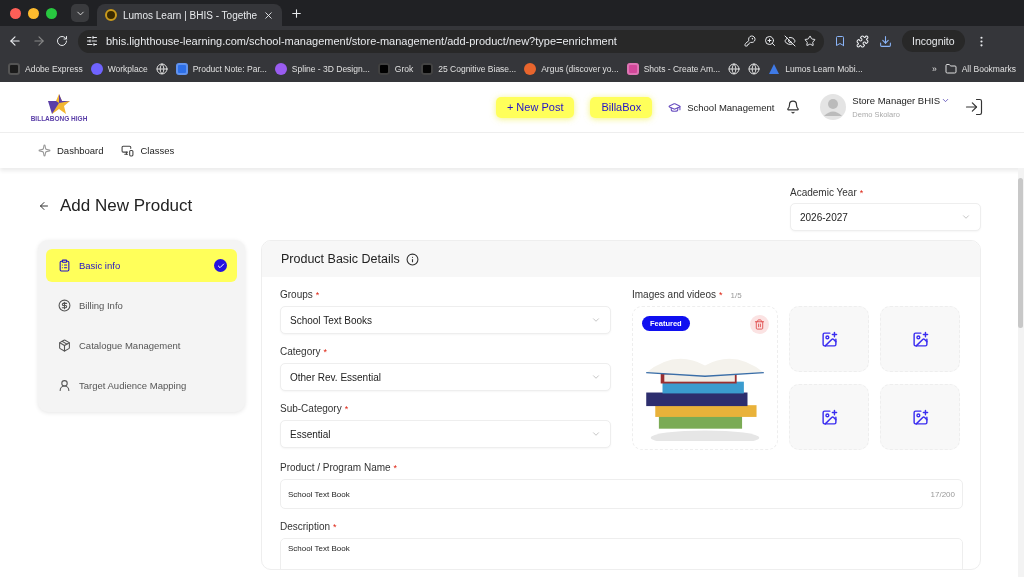 This screenshot has width=1024, height=577. I want to click on select-field: Other Rev. Essential, so click(445, 377).